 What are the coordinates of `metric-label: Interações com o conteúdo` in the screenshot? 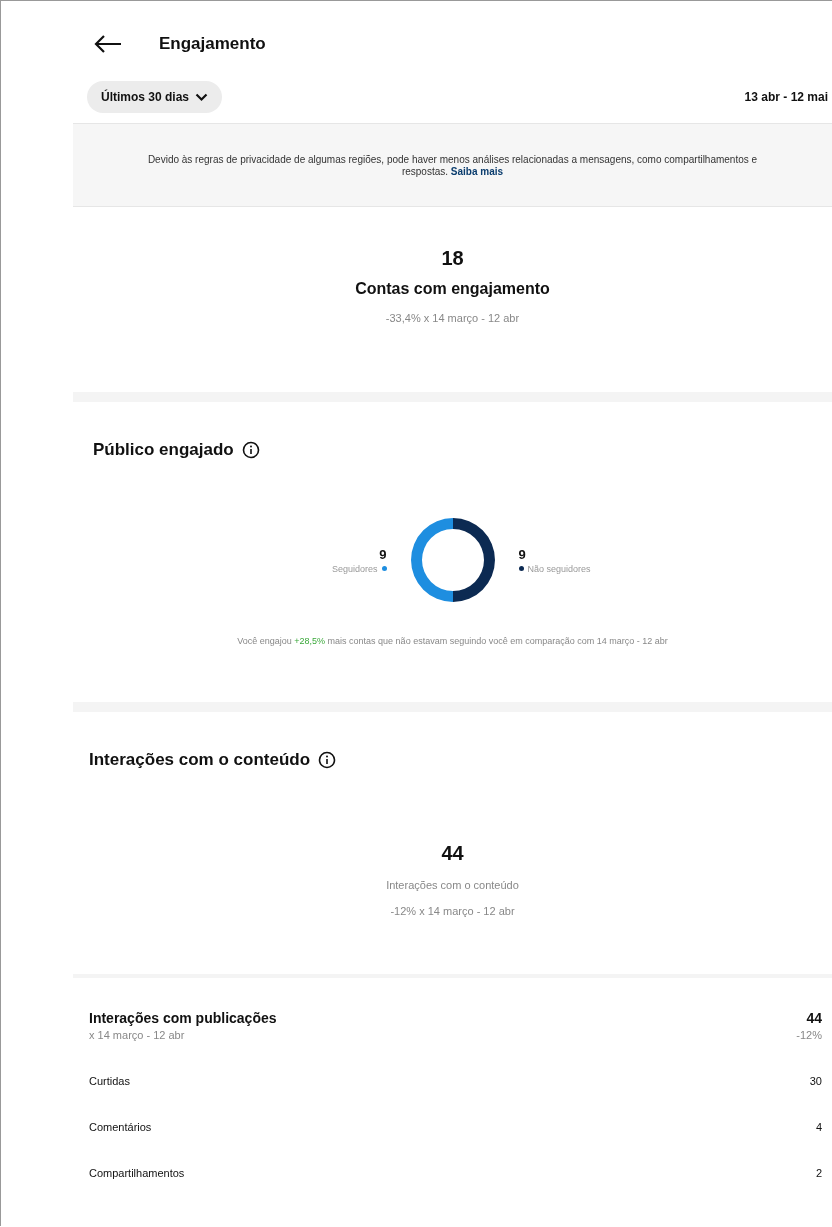 It's located at (452, 885).